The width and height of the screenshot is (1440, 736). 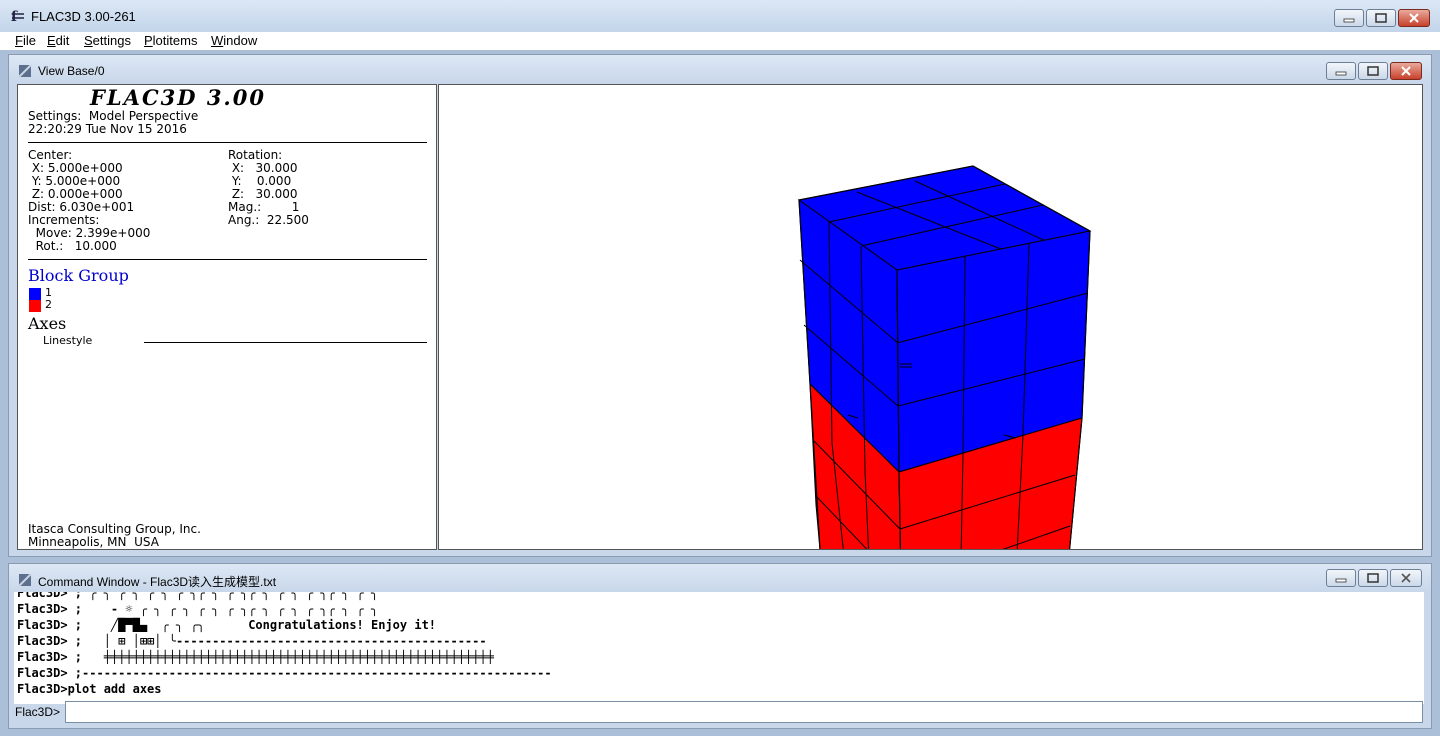 What do you see at coordinates (178, 97) in the screenshot?
I see `plot-header: FLAC3D 3.00` at bounding box center [178, 97].